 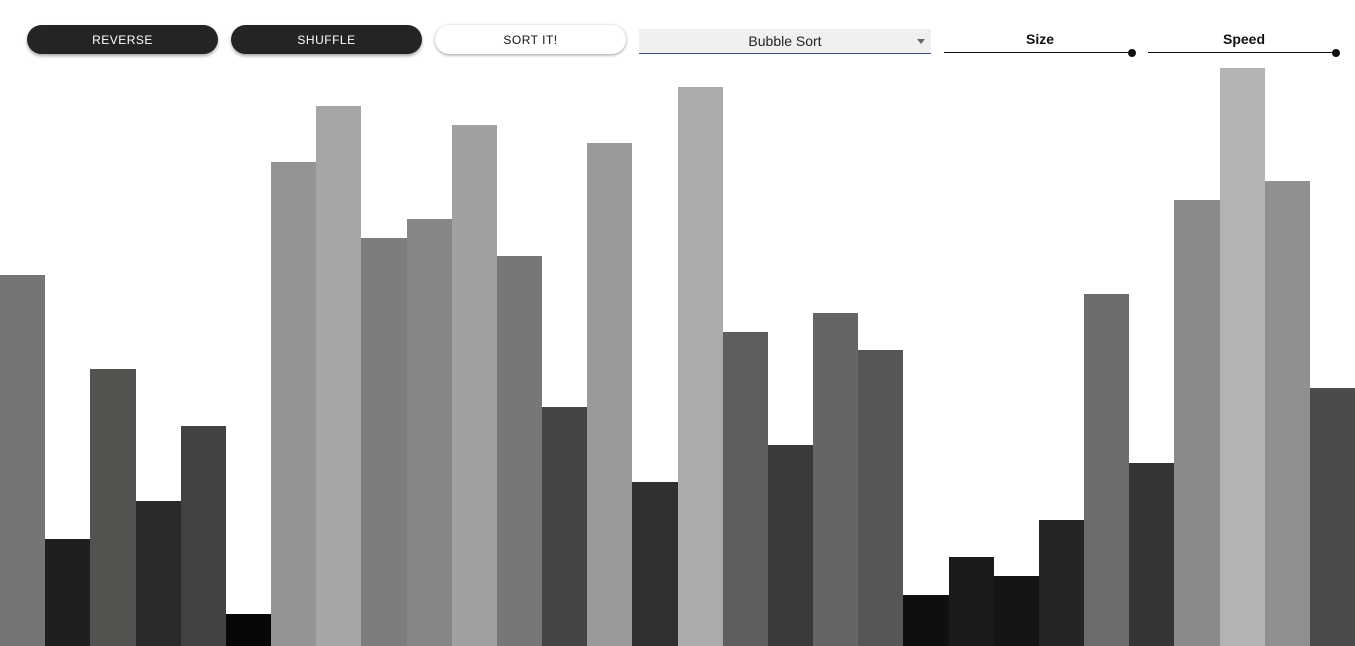 I want to click on sort-button: SORT IT!, so click(x=530, y=39).